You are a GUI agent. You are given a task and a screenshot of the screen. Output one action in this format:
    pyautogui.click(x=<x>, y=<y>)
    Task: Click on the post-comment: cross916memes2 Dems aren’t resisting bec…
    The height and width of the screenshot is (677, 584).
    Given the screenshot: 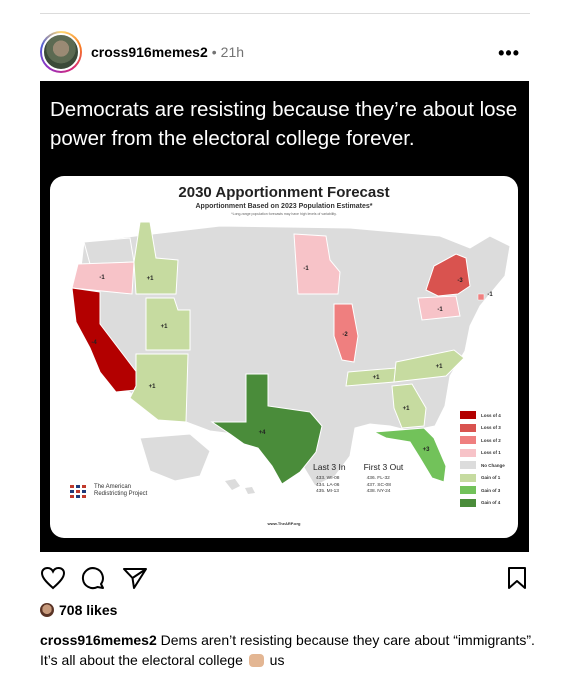 What is the action you would take?
    pyautogui.click(x=290, y=650)
    